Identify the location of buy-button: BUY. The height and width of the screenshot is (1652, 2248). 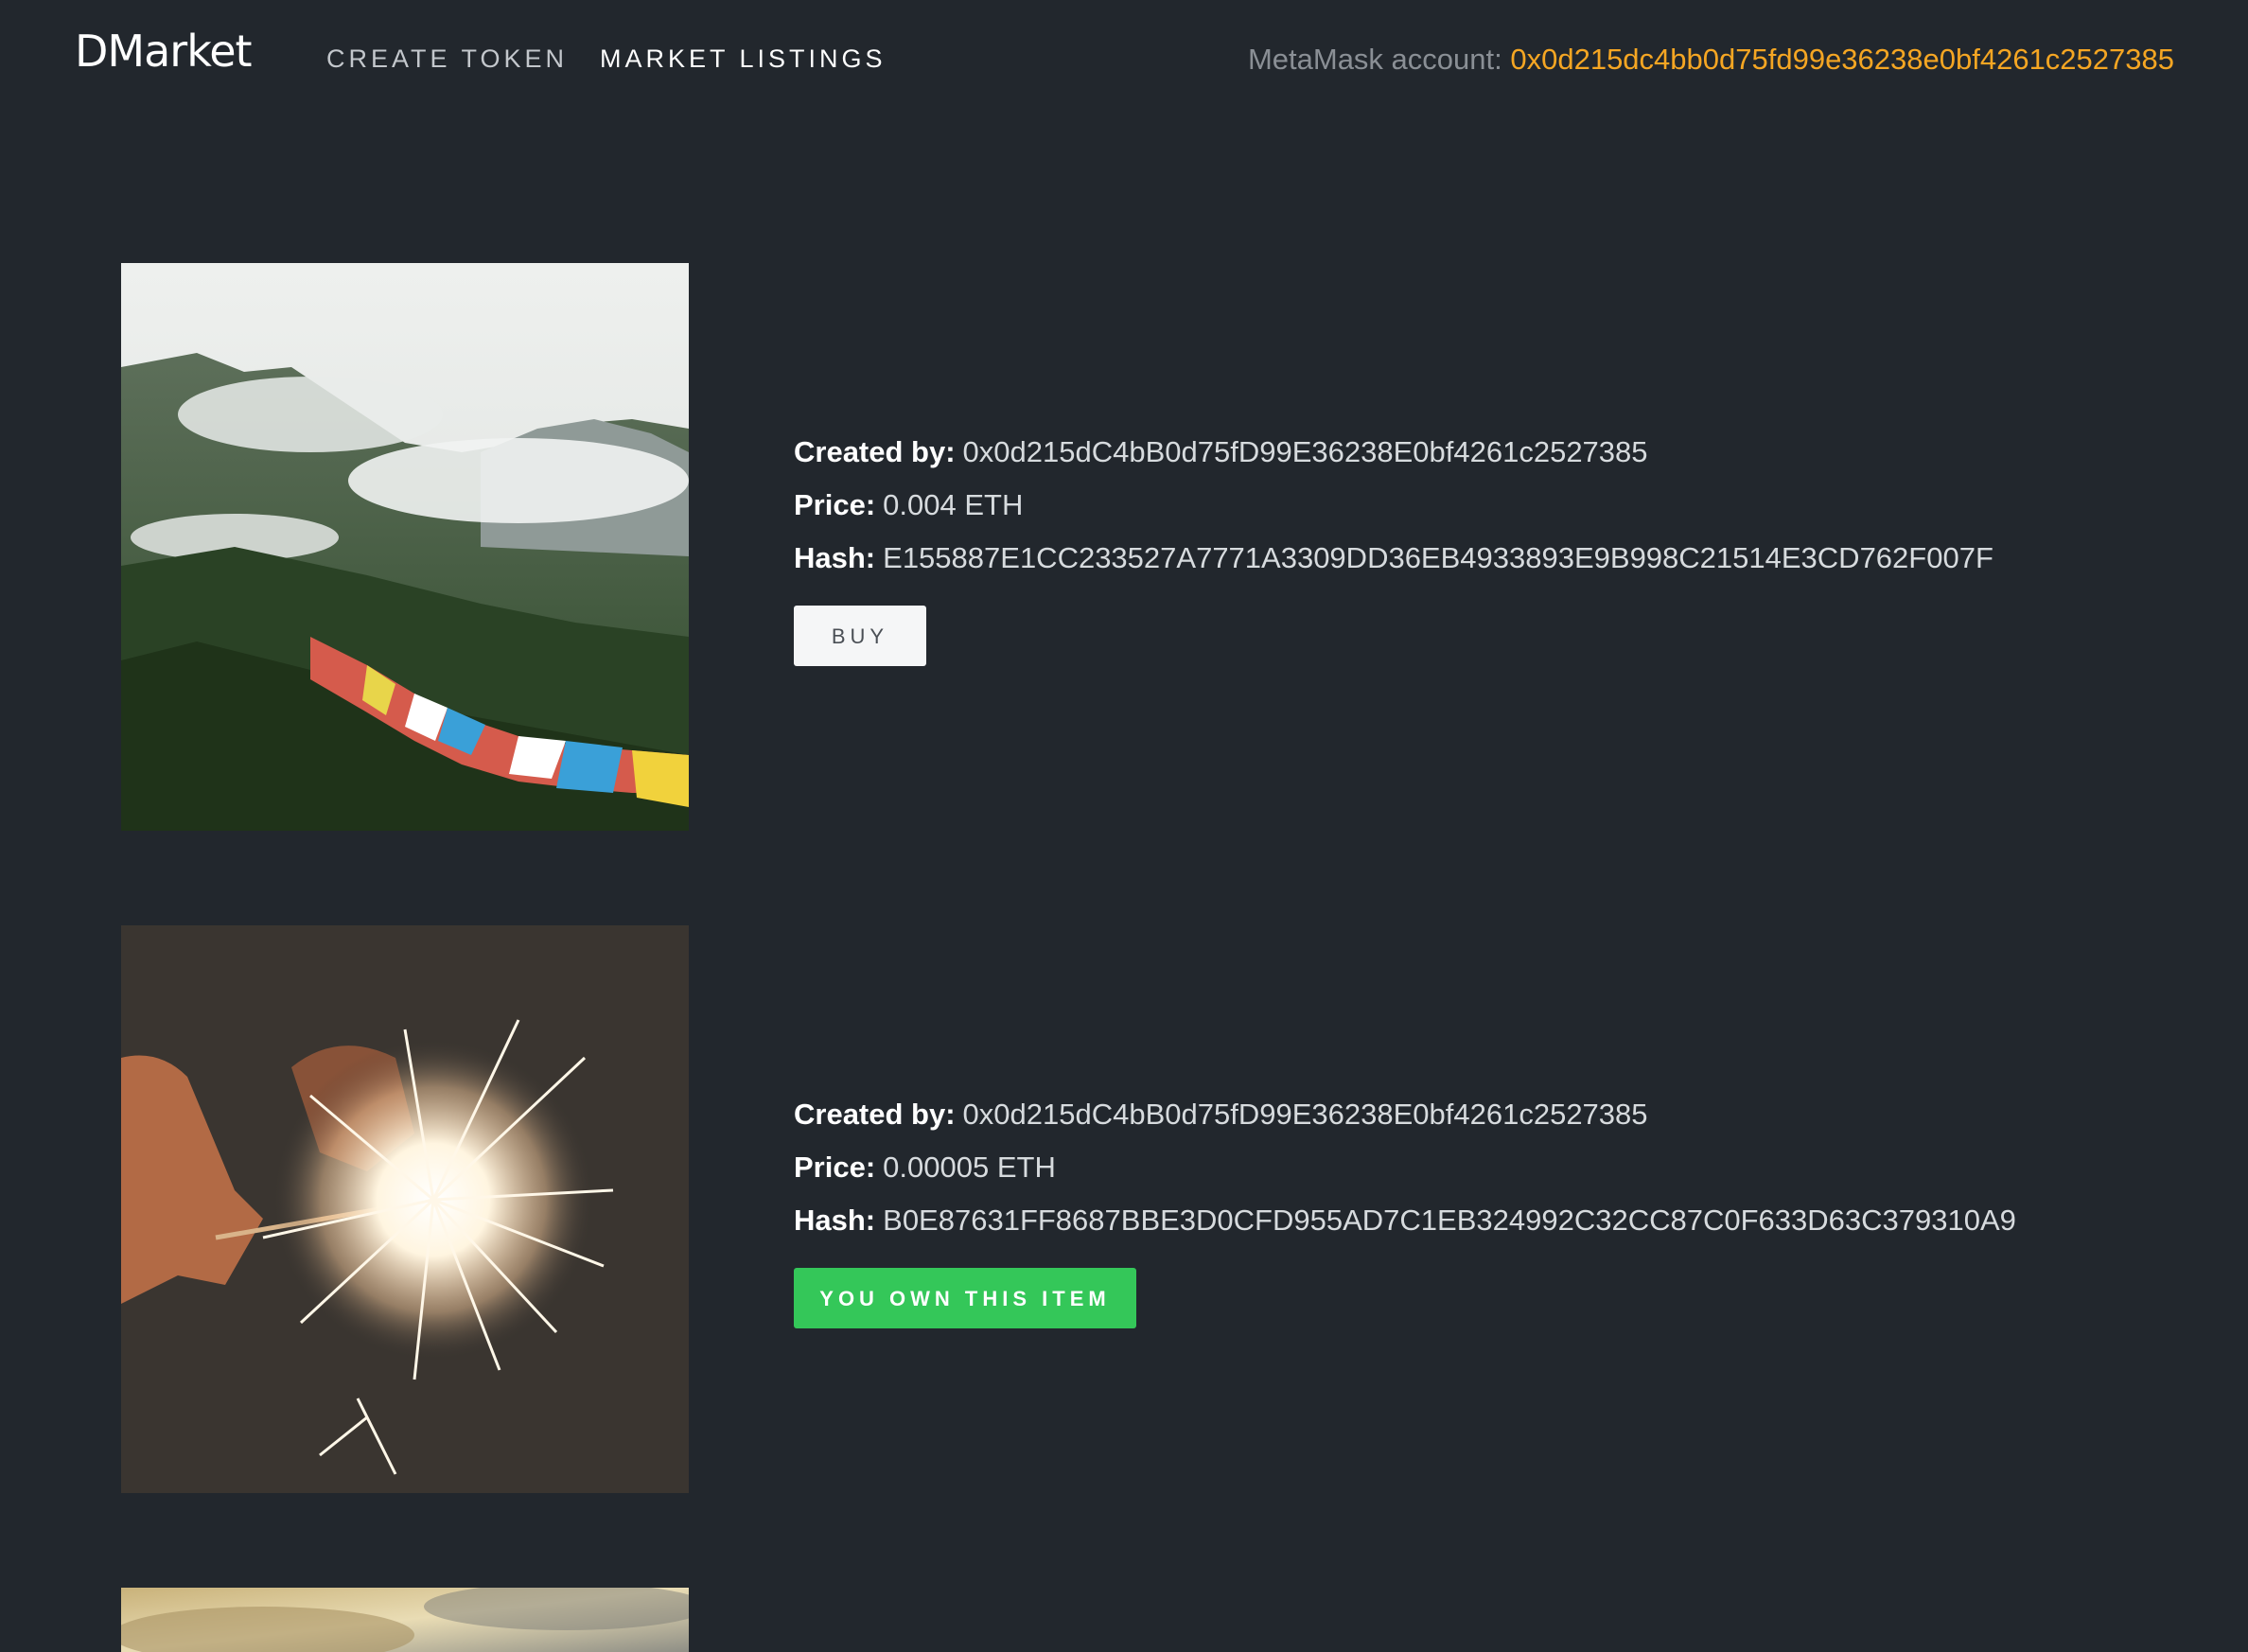
(860, 636).